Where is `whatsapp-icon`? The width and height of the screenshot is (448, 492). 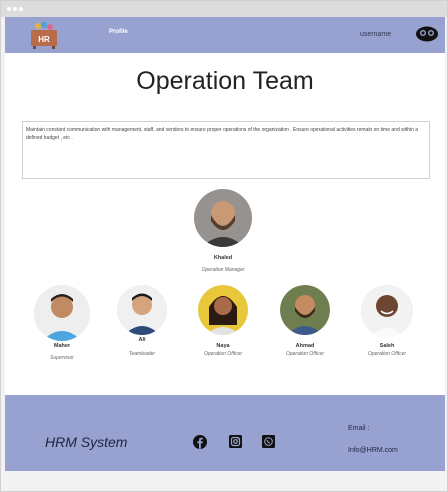 whatsapp-icon is located at coordinates (268, 441).